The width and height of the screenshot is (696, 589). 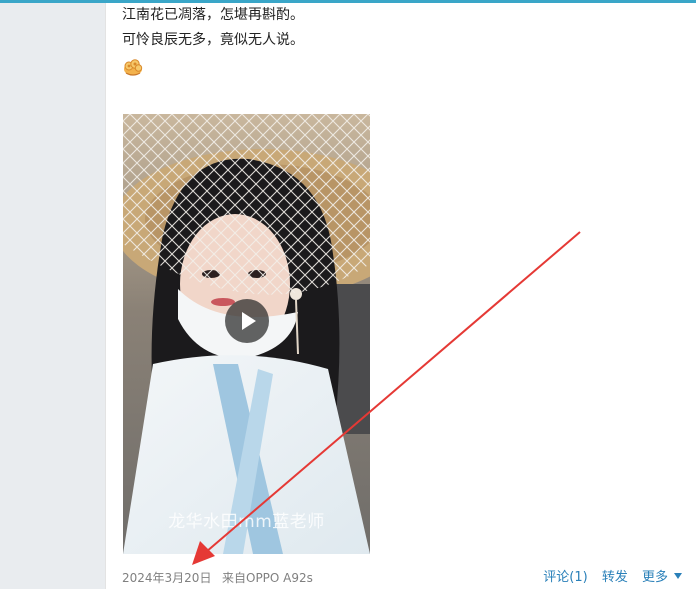 I want to click on comment-link: 评论(1), so click(x=565, y=578).